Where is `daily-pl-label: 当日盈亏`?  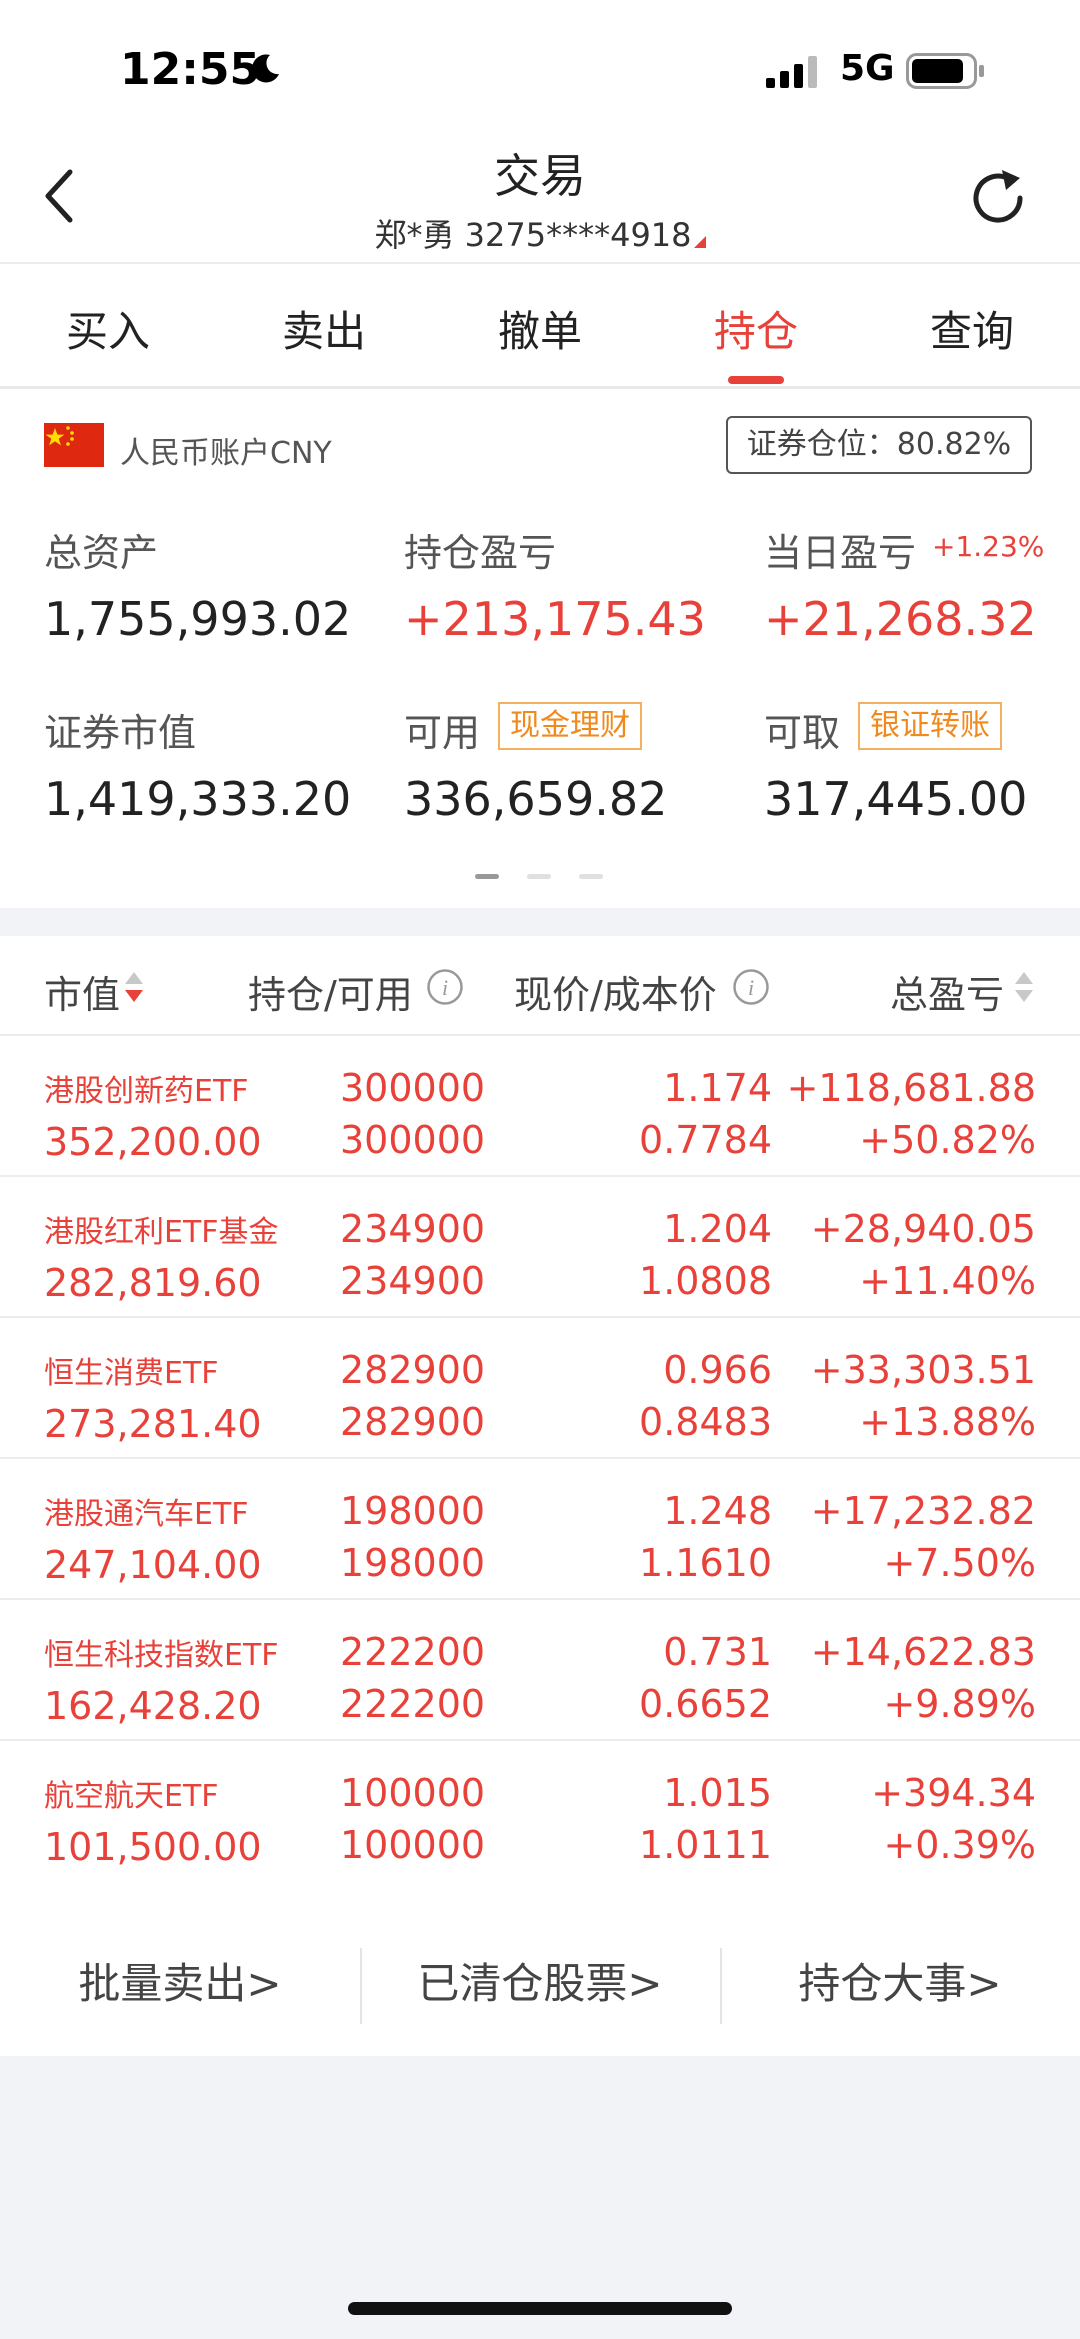
daily-pl-label: 当日盈亏 is located at coordinates (840, 553).